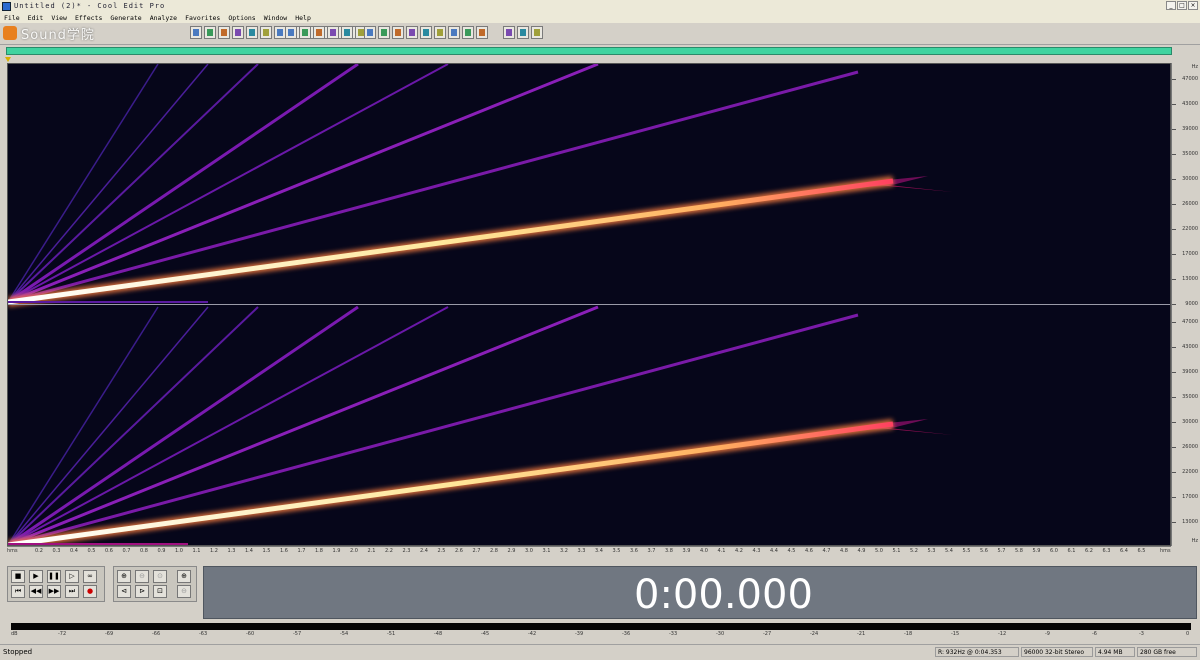  I want to click on db-tick-label: -45, so click(485, 634).